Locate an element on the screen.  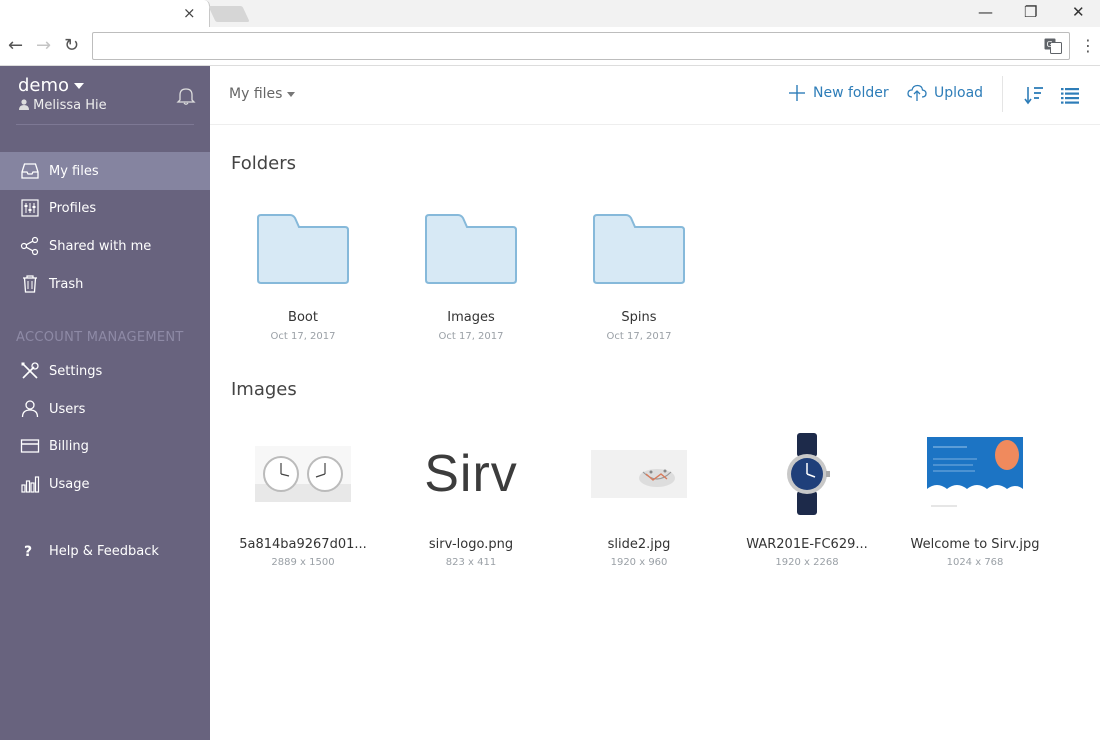
image-card: slide2.jpg 1920 x 960 is located at coordinates (639, 501).